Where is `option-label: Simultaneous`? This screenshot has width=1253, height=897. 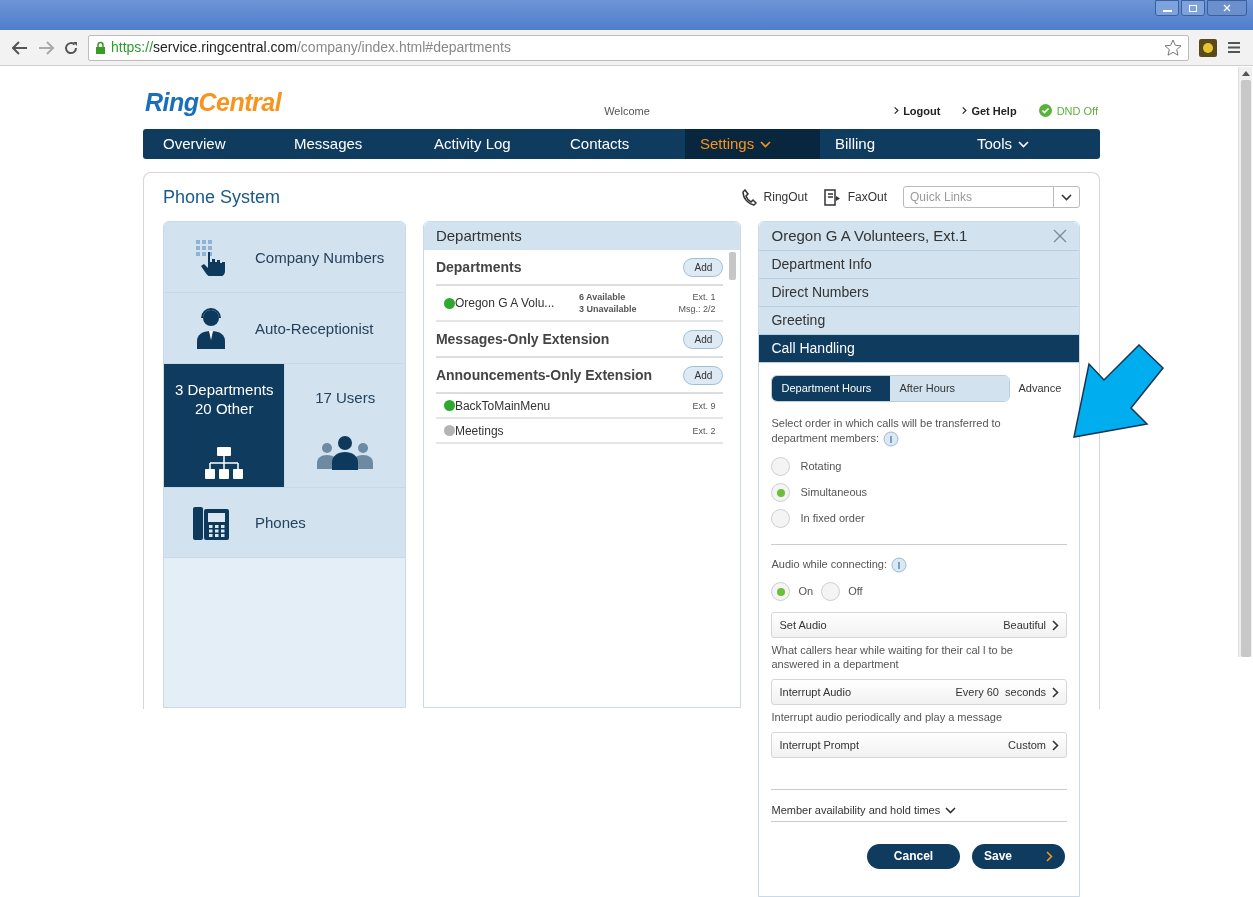
option-label: Simultaneous is located at coordinates (834, 493).